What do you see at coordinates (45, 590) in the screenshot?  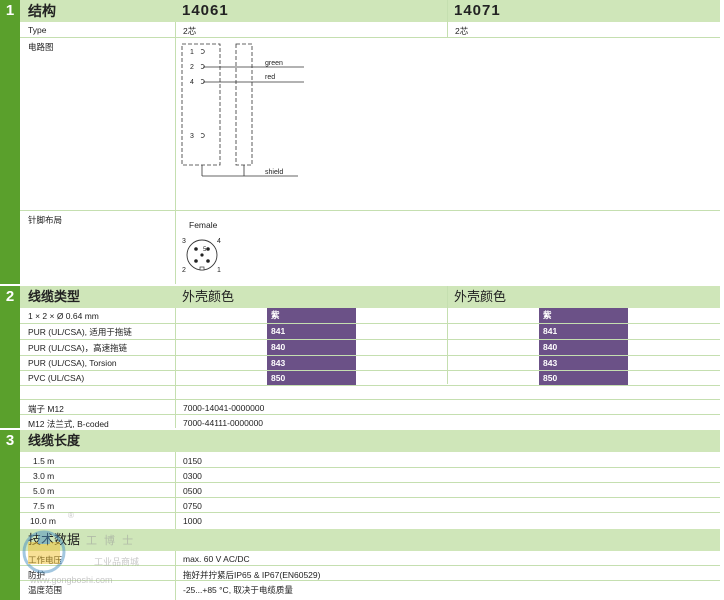 I see `tech-spec-label: 温度范围` at bounding box center [45, 590].